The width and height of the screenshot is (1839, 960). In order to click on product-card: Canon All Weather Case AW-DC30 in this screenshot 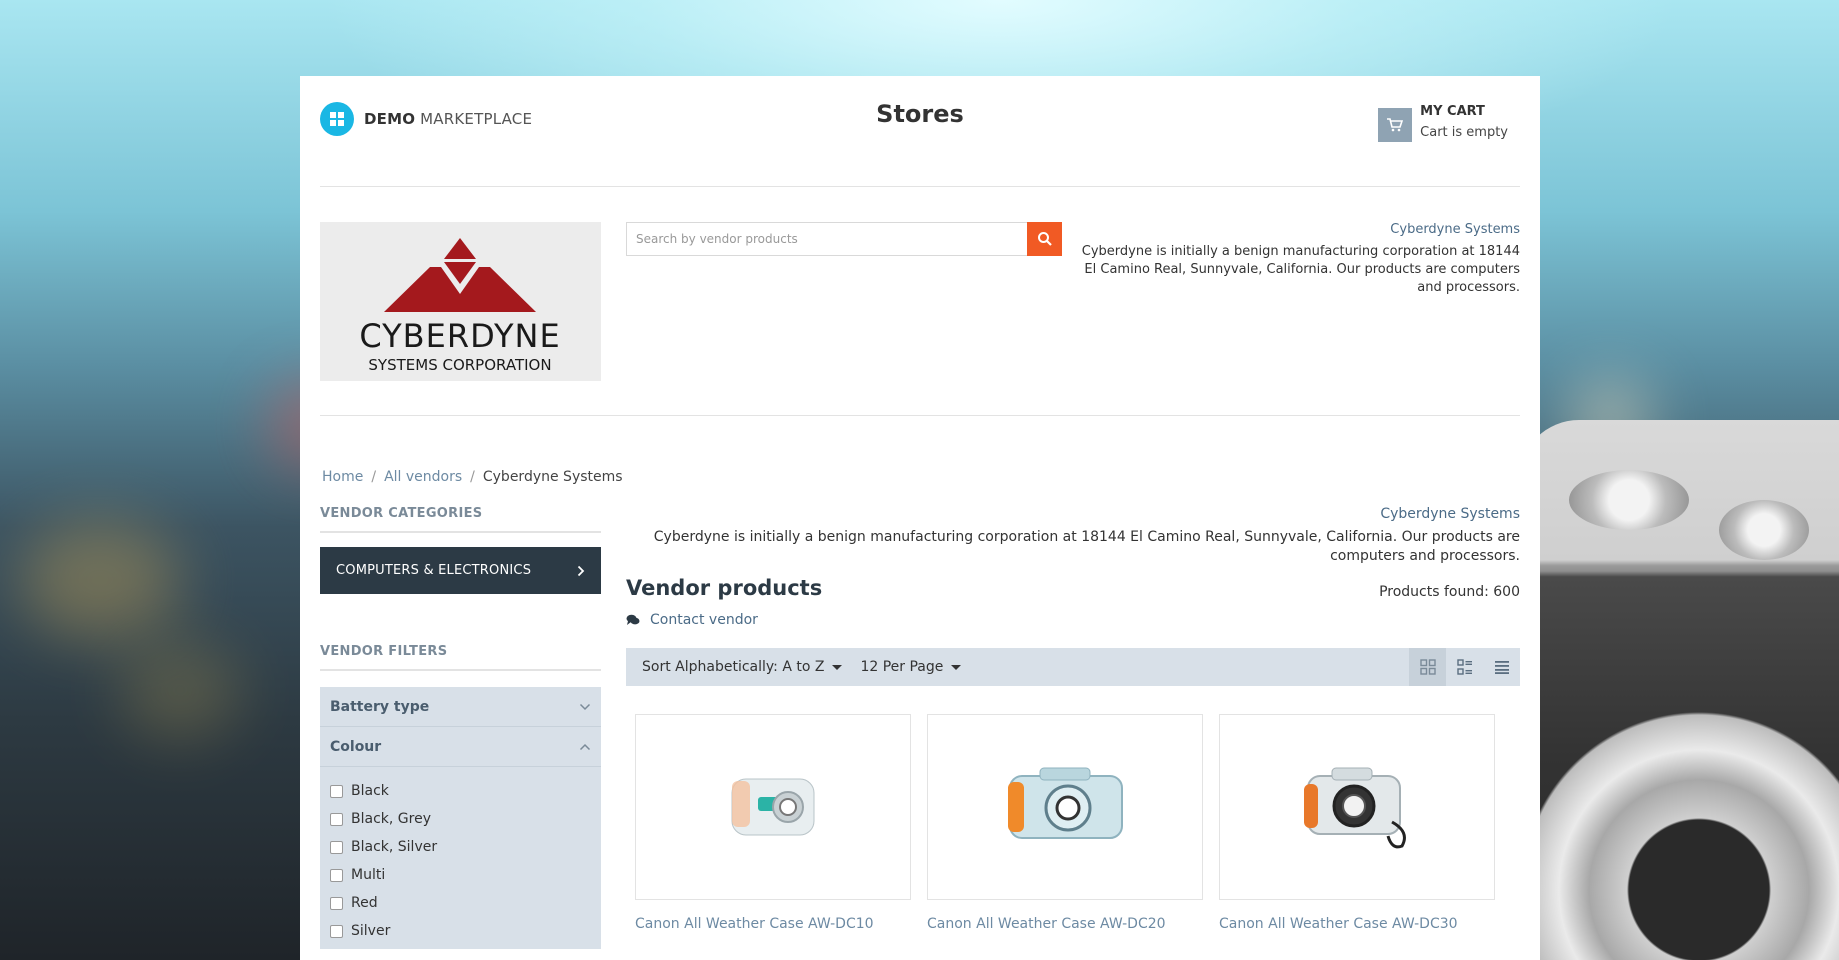, I will do `click(1357, 823)`.